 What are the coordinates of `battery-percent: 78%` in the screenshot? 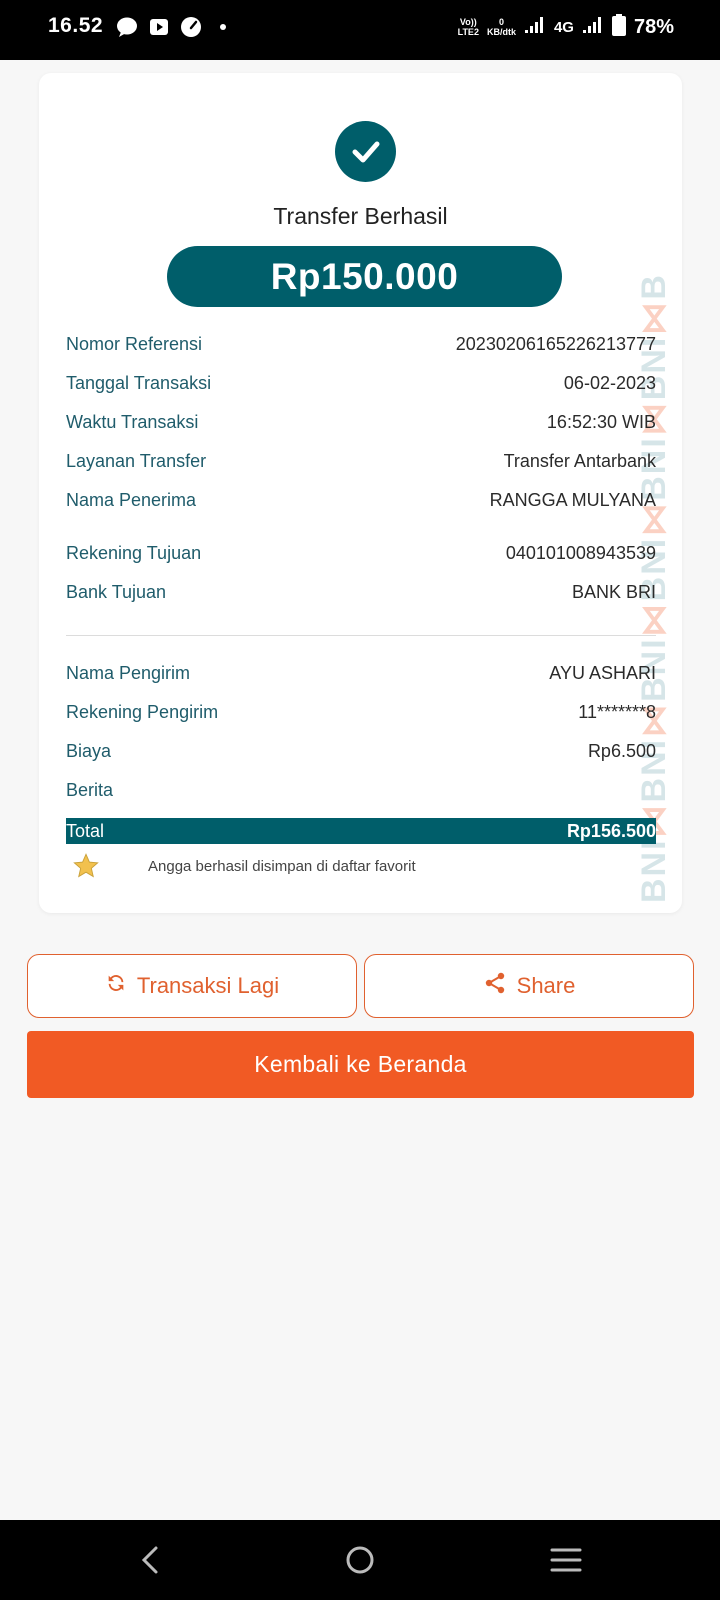 It's located at (653, 26).